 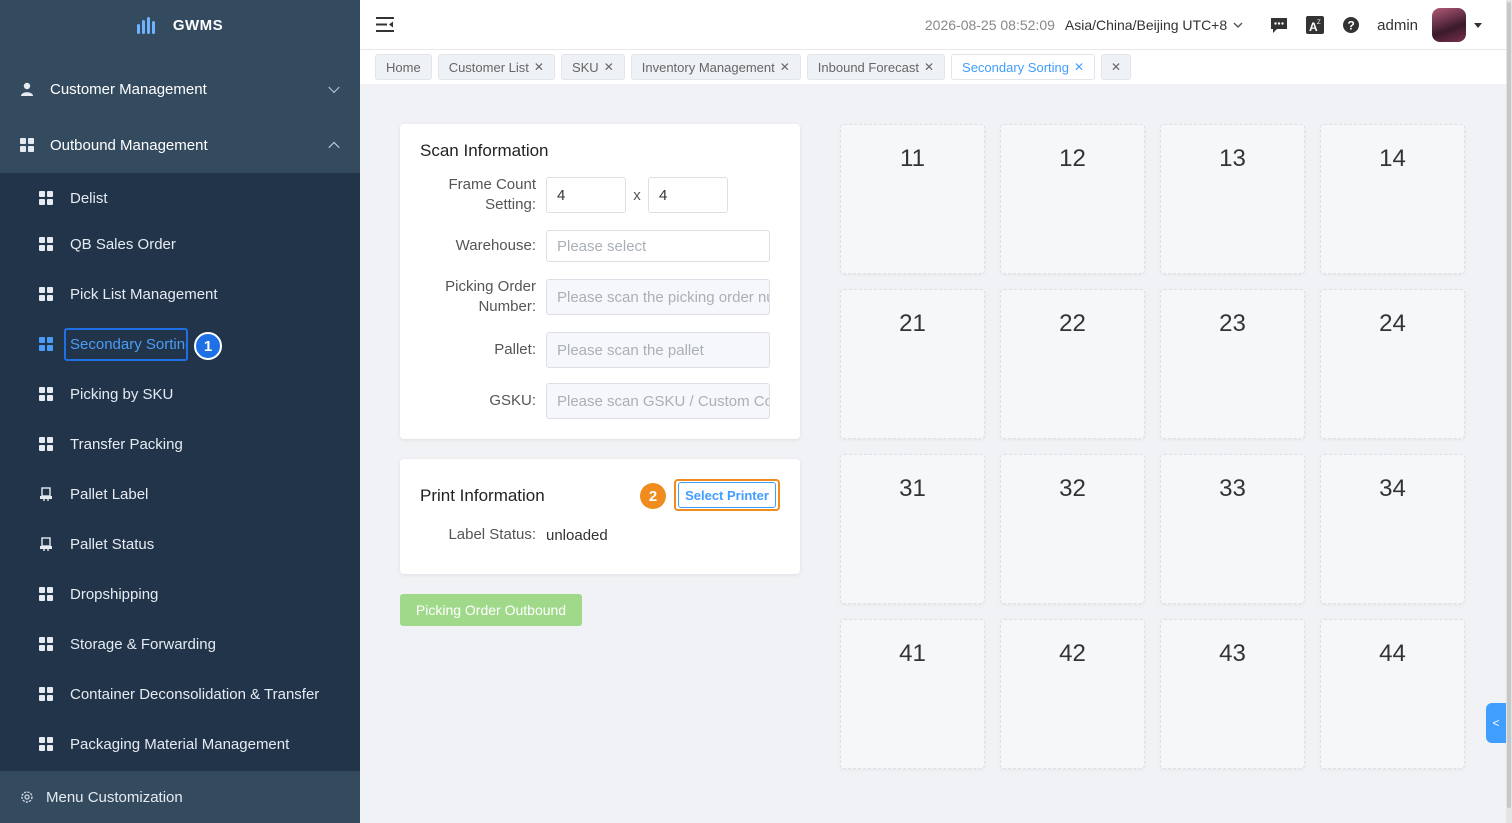 What do you see at coordinates (1072, 694) in the screenshot?
I see `frame-cell: 42` at bounding box center [1072, 694].